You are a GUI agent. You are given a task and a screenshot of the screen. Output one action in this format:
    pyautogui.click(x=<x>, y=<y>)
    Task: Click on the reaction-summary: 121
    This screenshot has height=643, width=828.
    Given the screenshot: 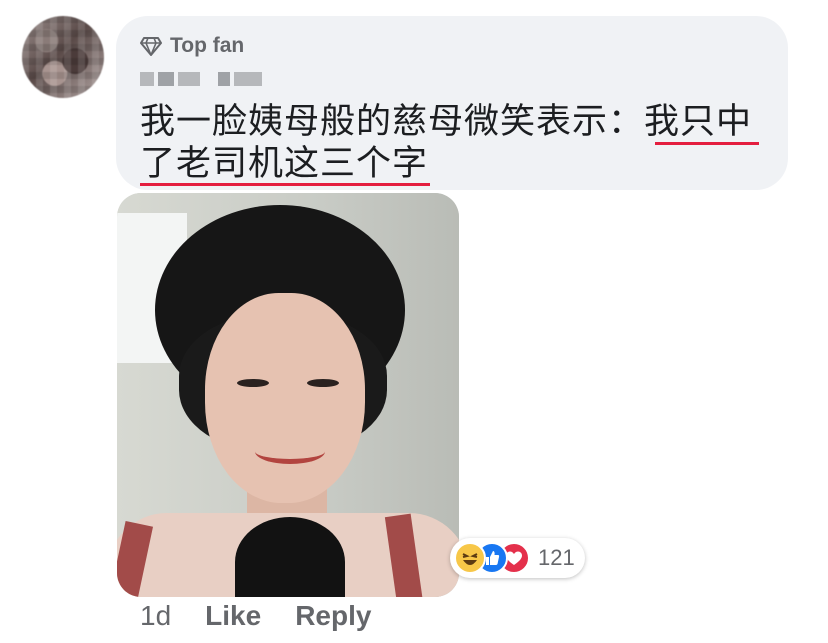 What is the action you would take?
    pyautogui.click(x=517, y=558)
    